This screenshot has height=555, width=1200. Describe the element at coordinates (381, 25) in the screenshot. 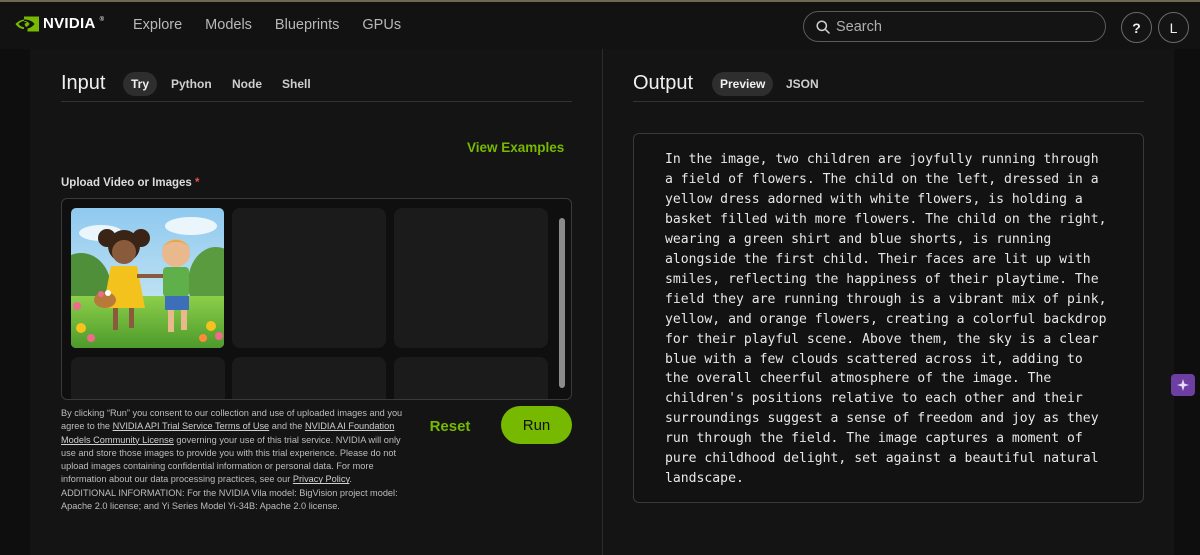

I see `nav-link-gpus: GPUs` at that location.